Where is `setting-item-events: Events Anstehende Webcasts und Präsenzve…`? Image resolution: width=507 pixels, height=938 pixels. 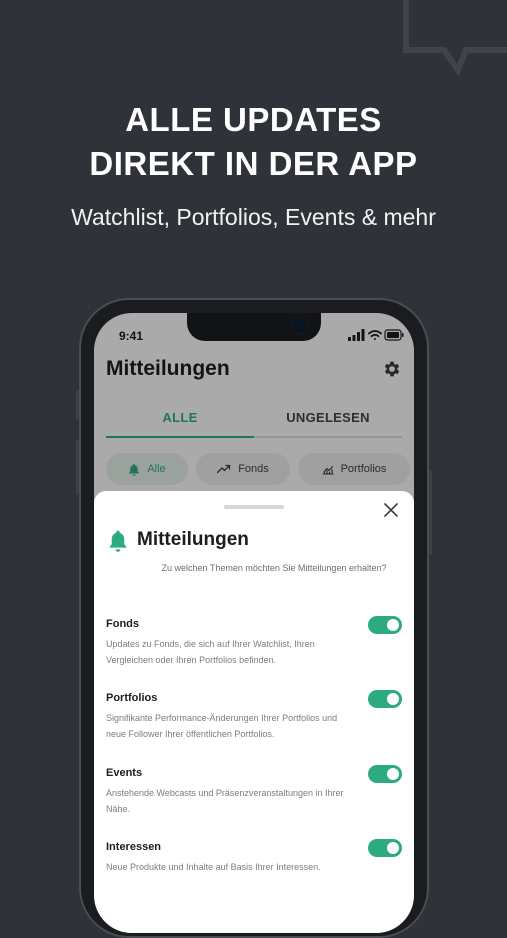 setting-item-events: Events Anstehende Webcasts und Präsenzve… is located at coordinates (254, 791).